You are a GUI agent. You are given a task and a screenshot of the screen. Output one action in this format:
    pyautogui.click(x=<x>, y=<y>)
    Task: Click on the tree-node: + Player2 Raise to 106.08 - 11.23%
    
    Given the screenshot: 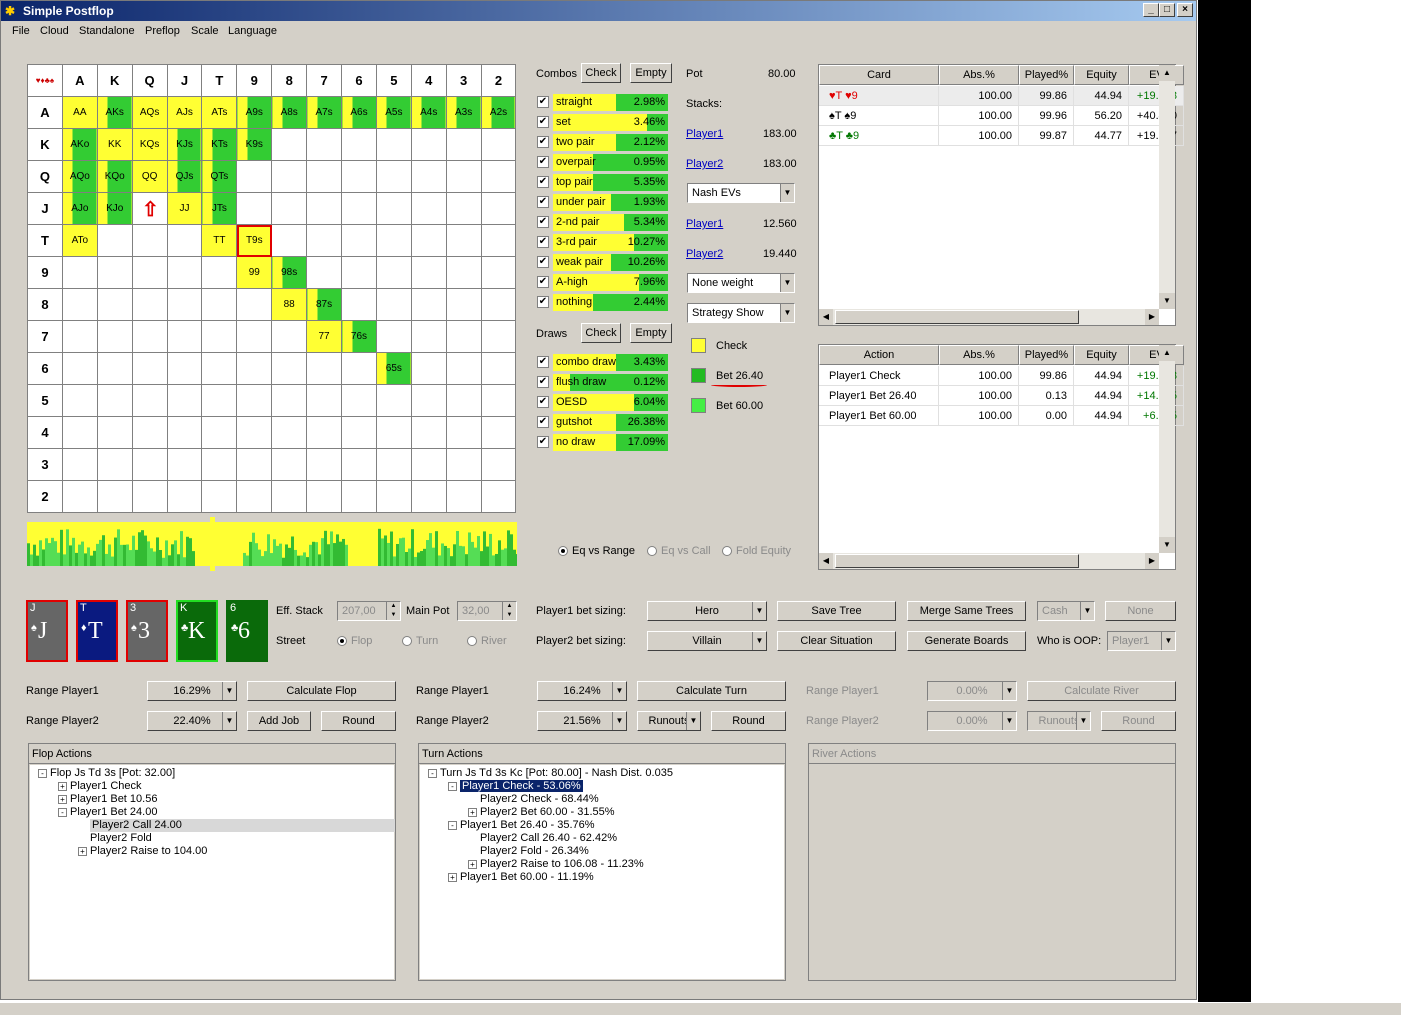 What is the action you would take?
    pyautogui.click(x=556, y=864)
    